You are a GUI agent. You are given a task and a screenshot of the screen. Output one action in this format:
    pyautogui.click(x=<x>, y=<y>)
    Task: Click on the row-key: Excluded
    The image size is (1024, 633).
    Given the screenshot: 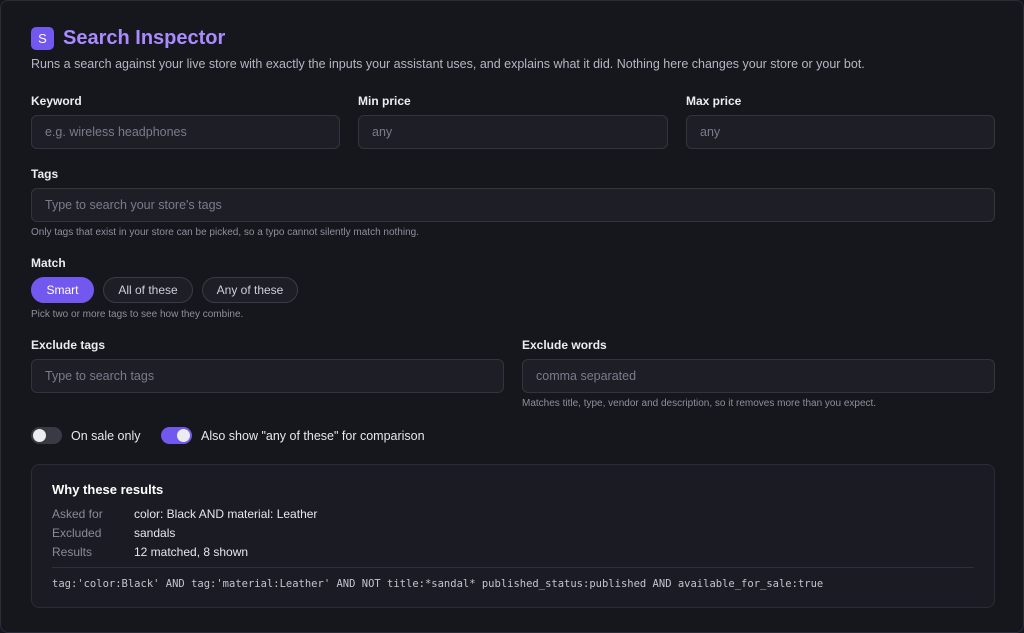 What is the action you would take?
    pyautogui.click(x=77, y=533)
    